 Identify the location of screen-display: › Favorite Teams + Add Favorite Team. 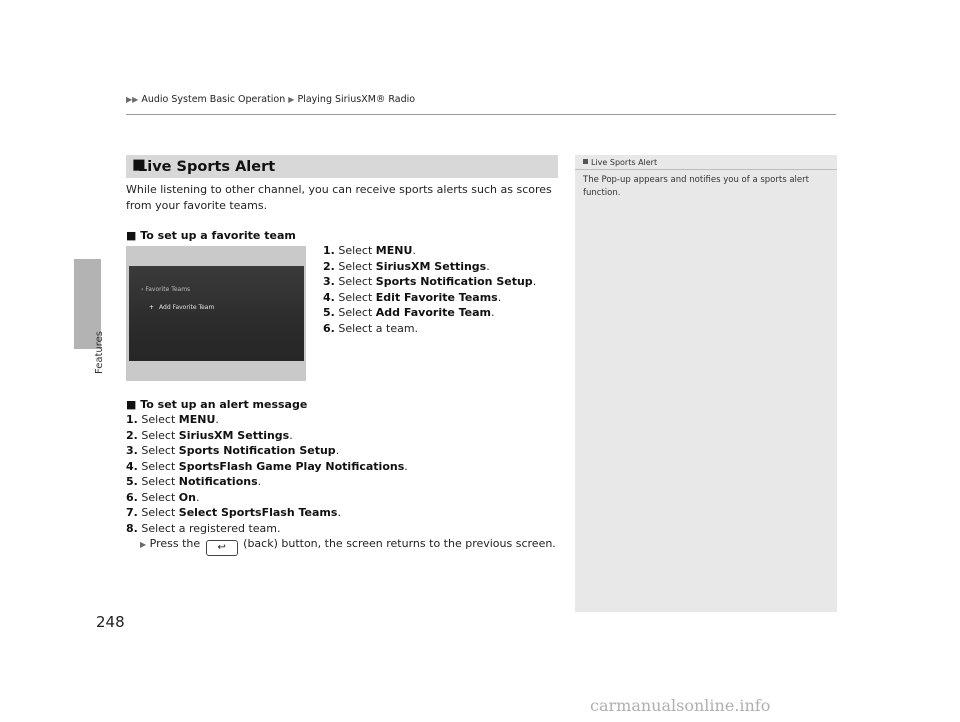
(216, 313).